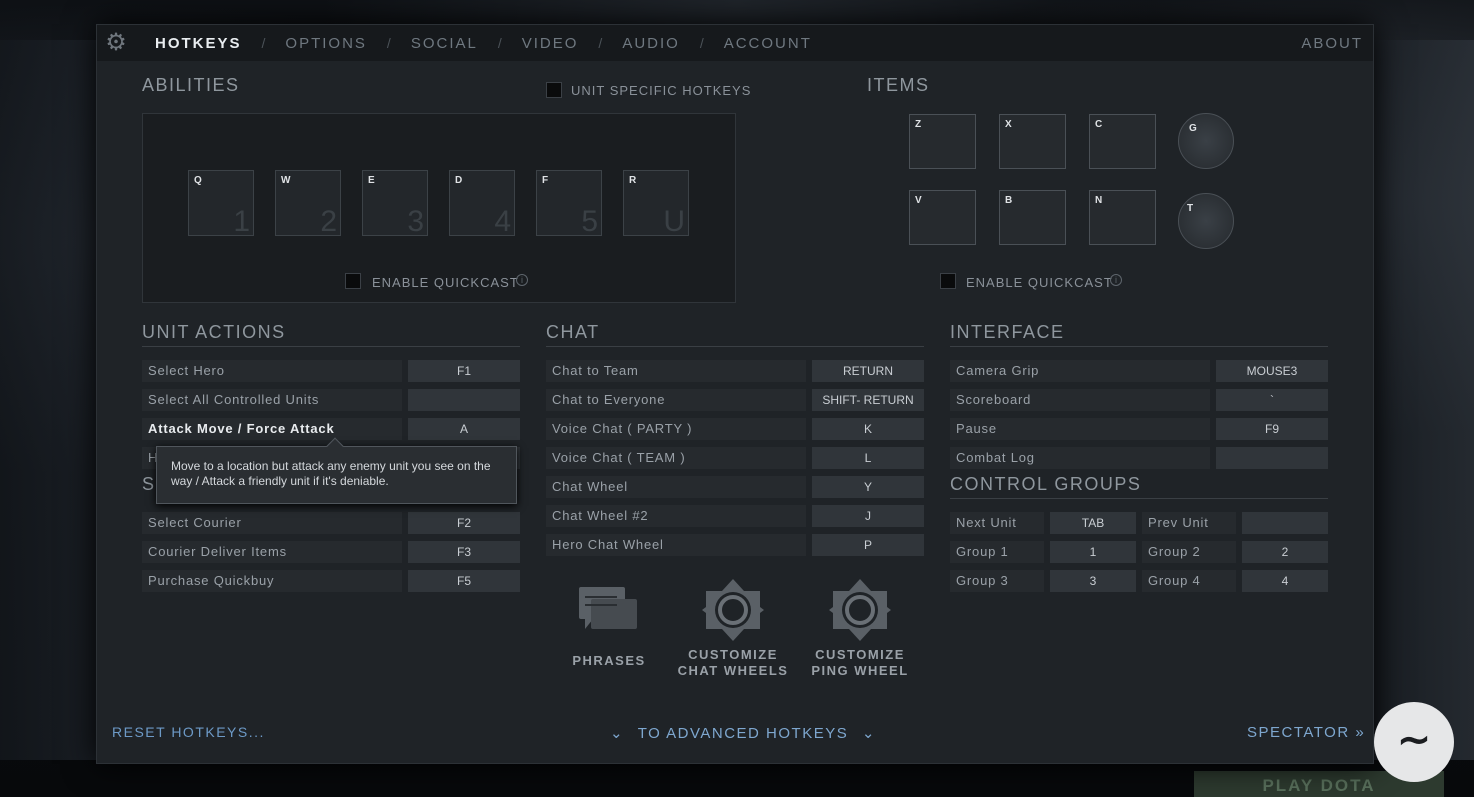  I want to click on hotkey-row: Purchase Quickbuy F5, so click(331, 581).